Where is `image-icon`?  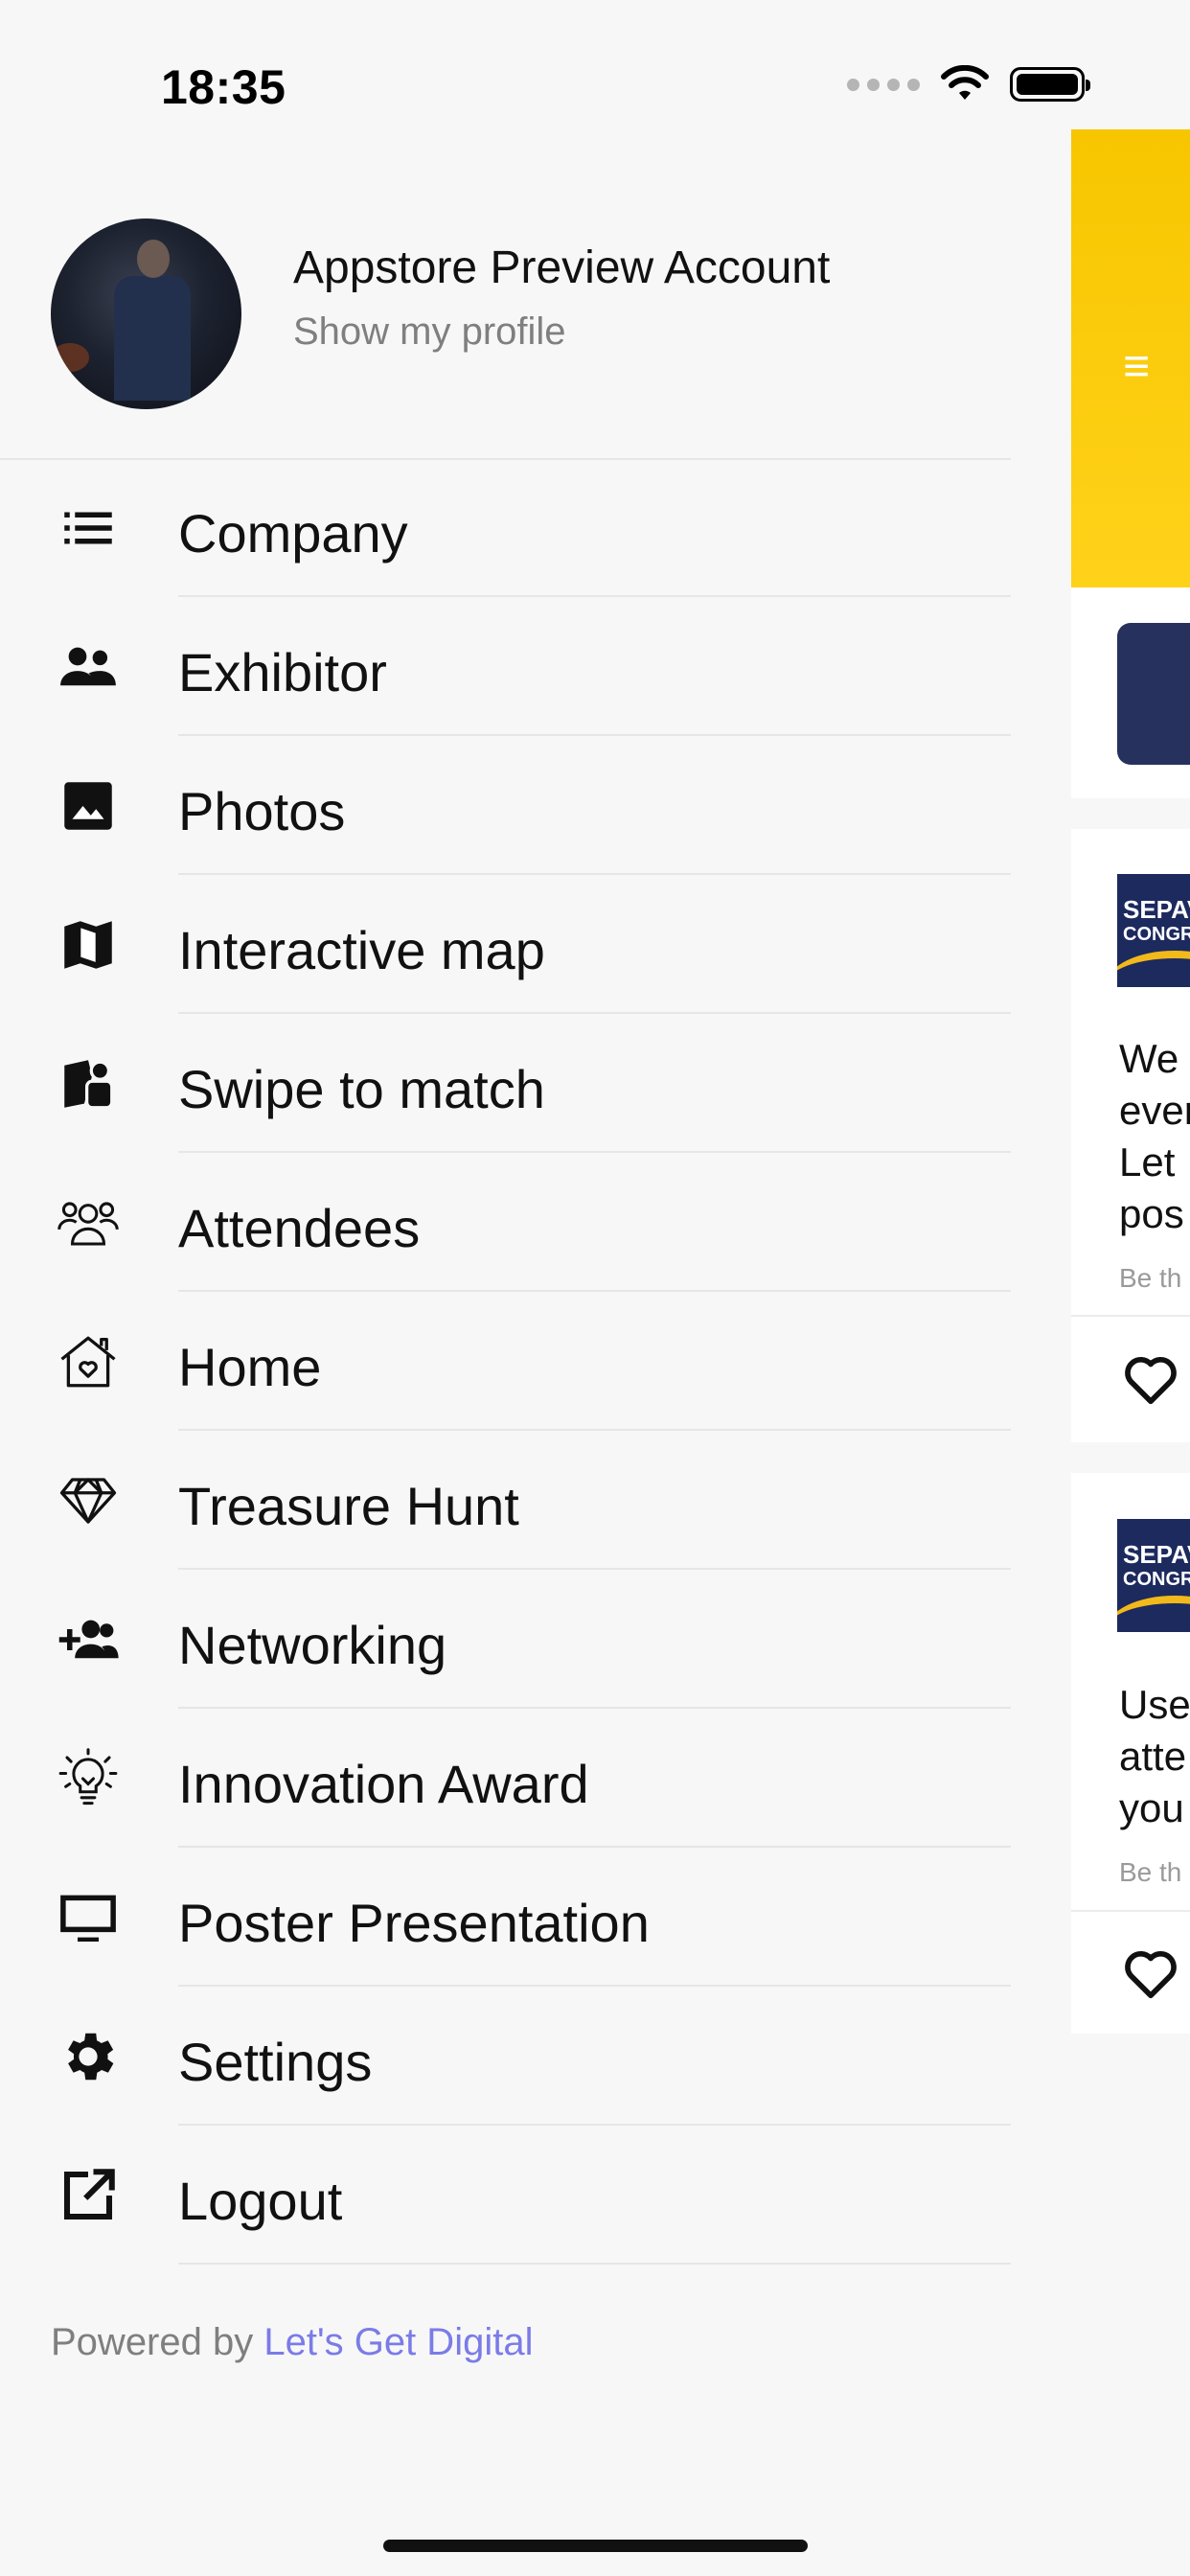 image-icon is located at coordinates (88, 806).